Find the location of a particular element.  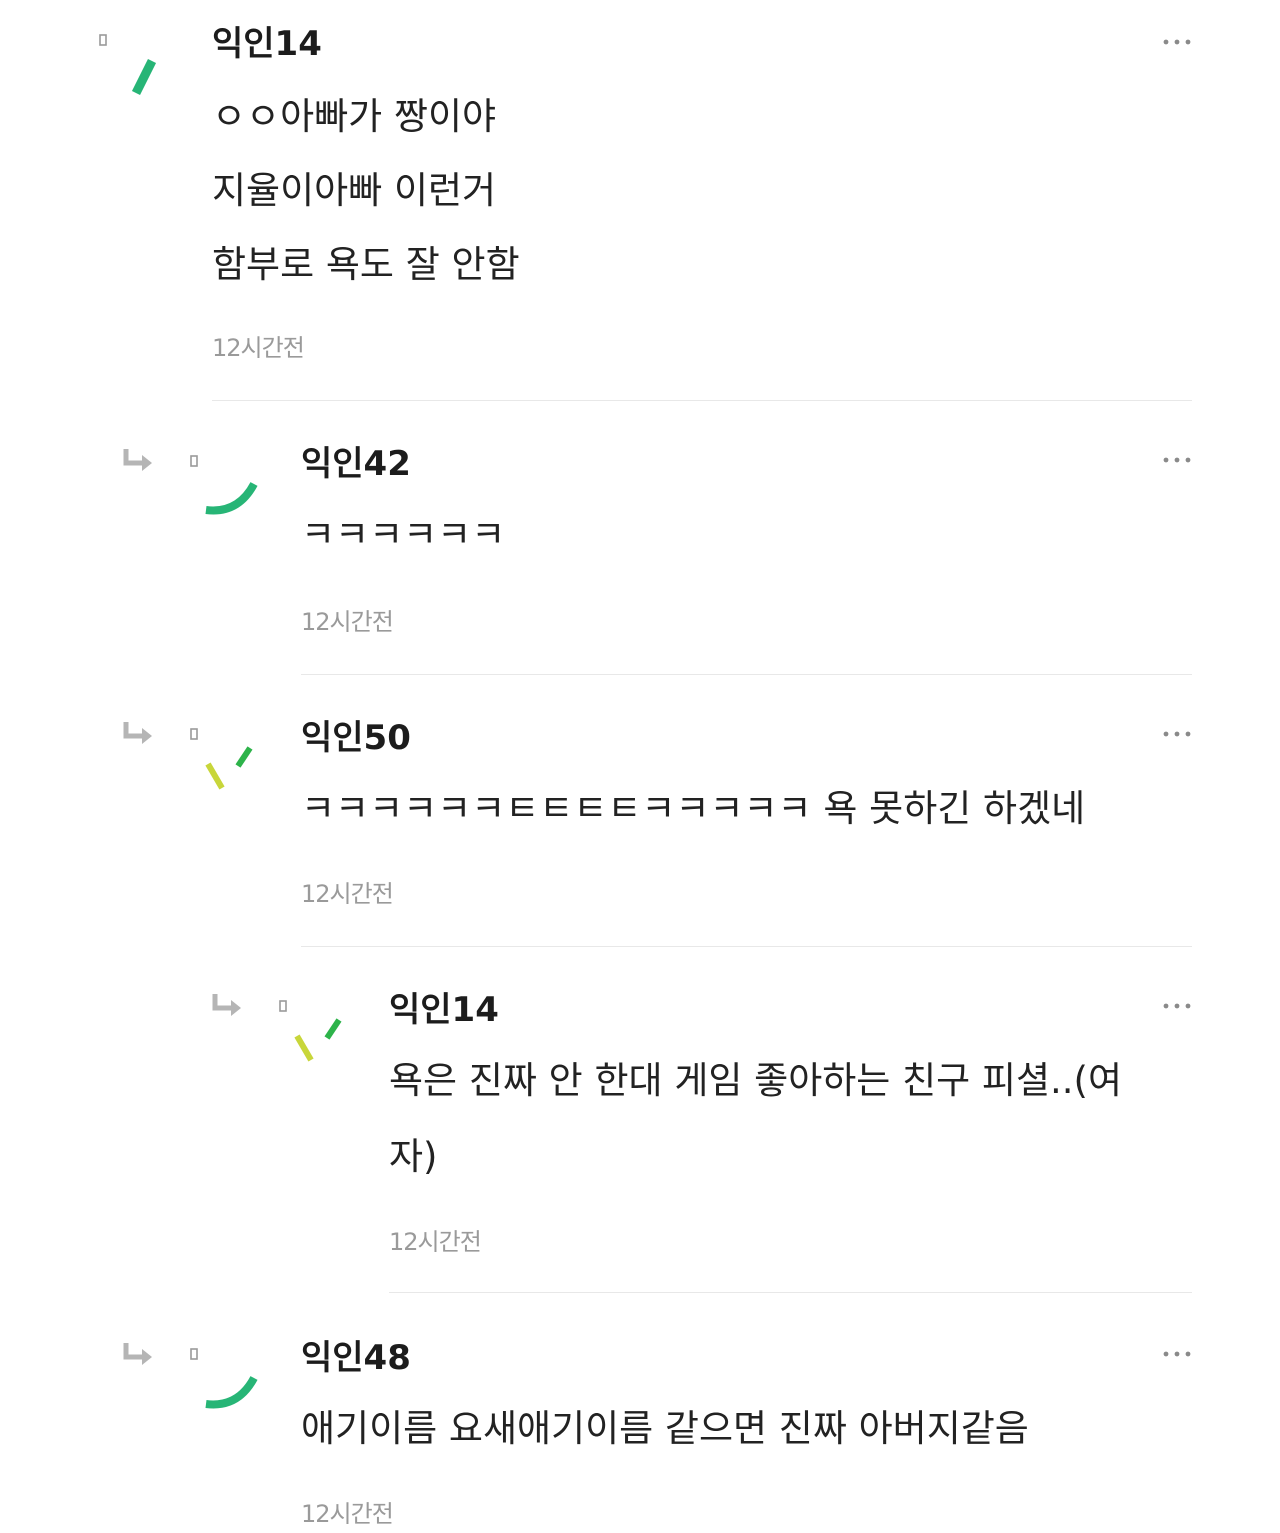

comment-author: 익인50 is located at coordinates (356, 738).